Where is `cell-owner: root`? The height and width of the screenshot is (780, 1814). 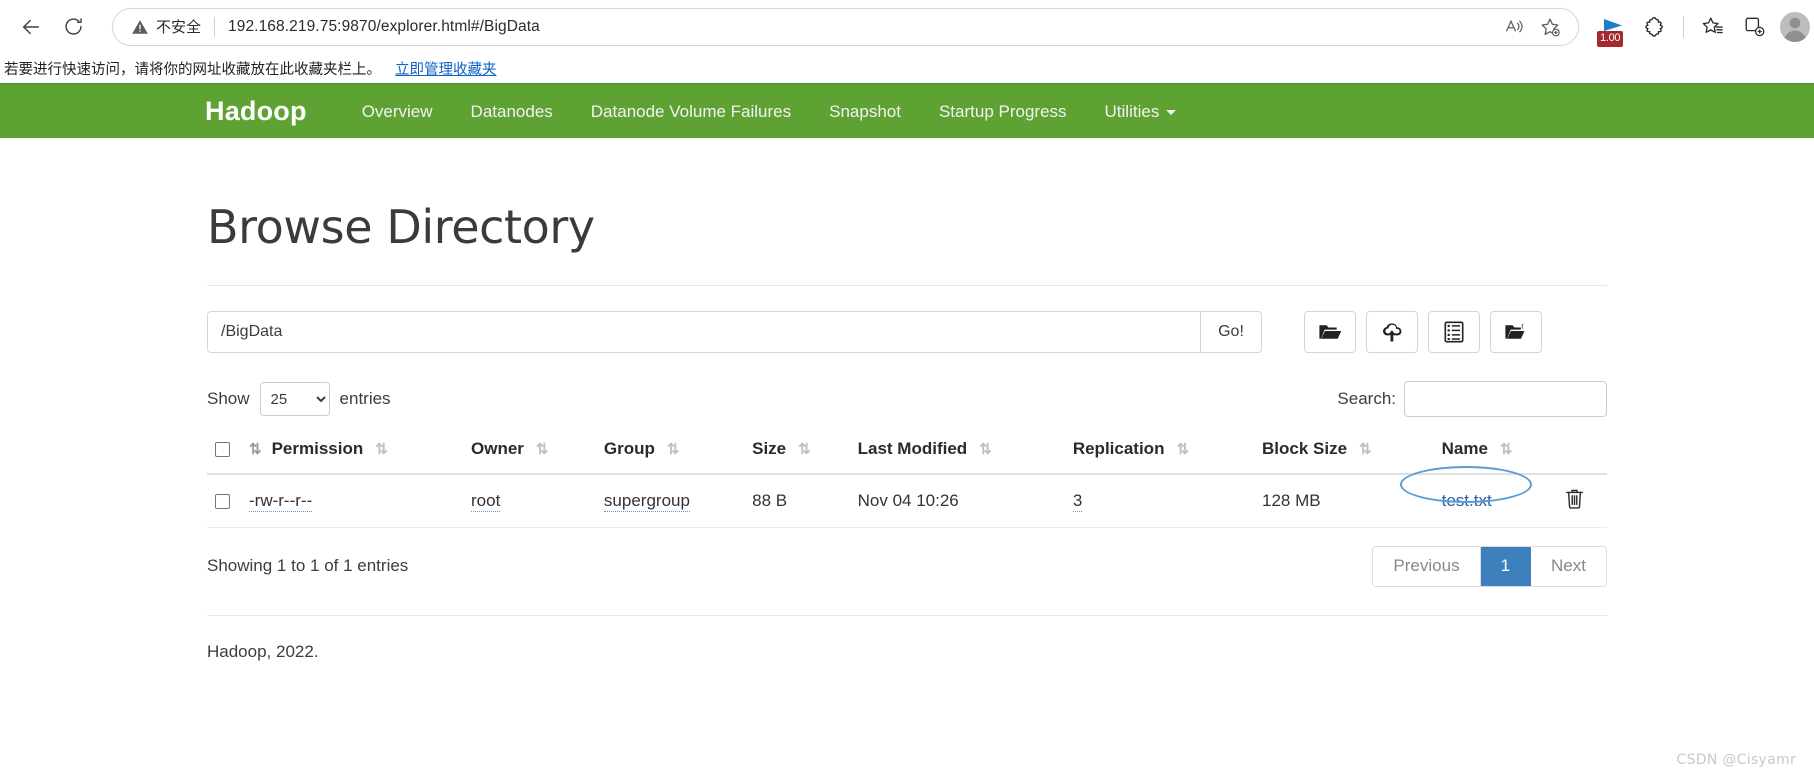 cell-owner: root is located at coordinates (529, 501).